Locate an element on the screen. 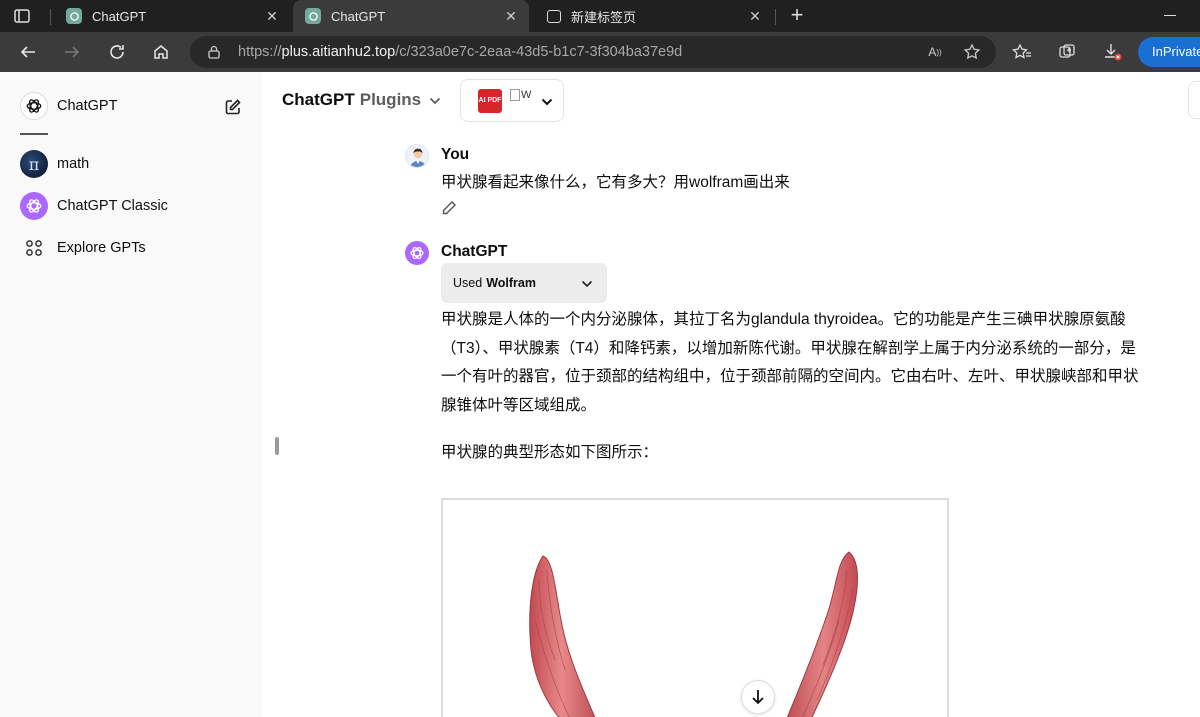  read-aloud-icon: A)) is located at coordinates (935, 52).